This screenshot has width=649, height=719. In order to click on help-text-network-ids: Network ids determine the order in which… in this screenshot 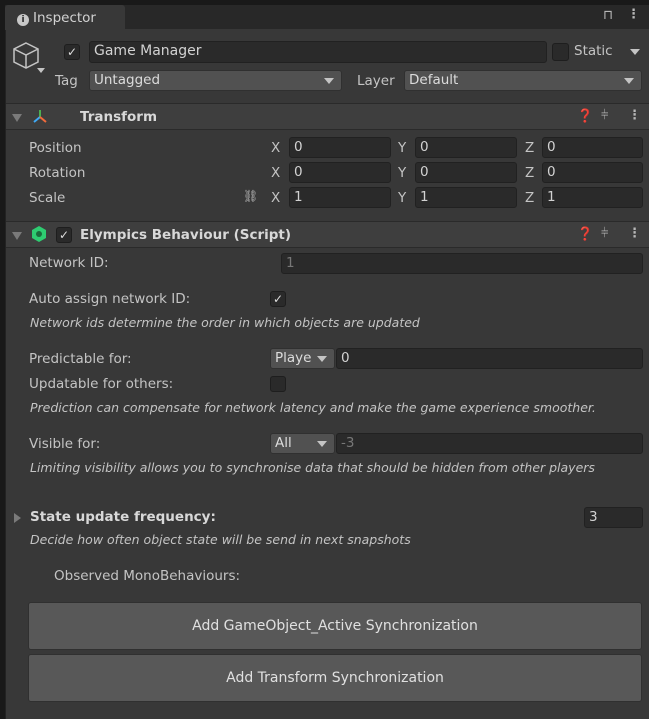, I will do `click(225, 322)`.